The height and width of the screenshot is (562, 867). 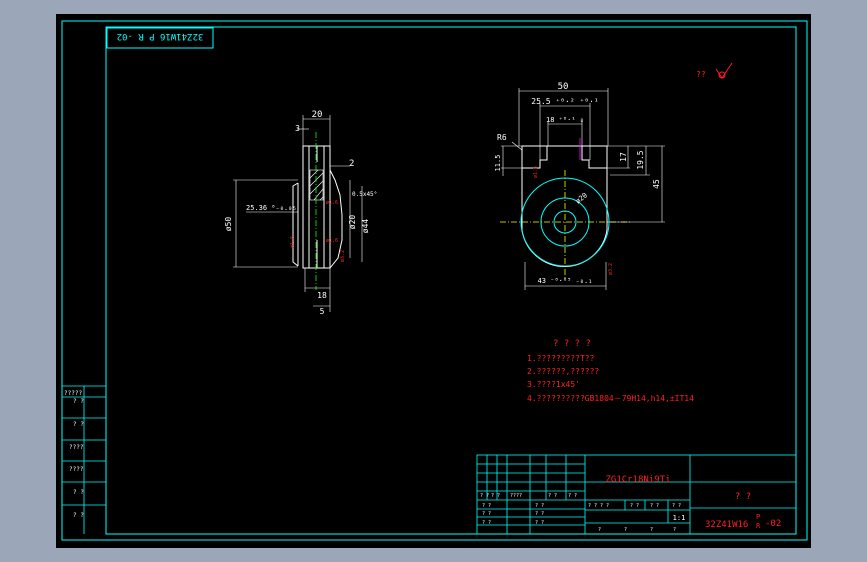 What do you see at coordinates (160, 36) in the screenshot?
I see `corner-code: 32Z41W16 P R -02` at bounding box center [160, 36].